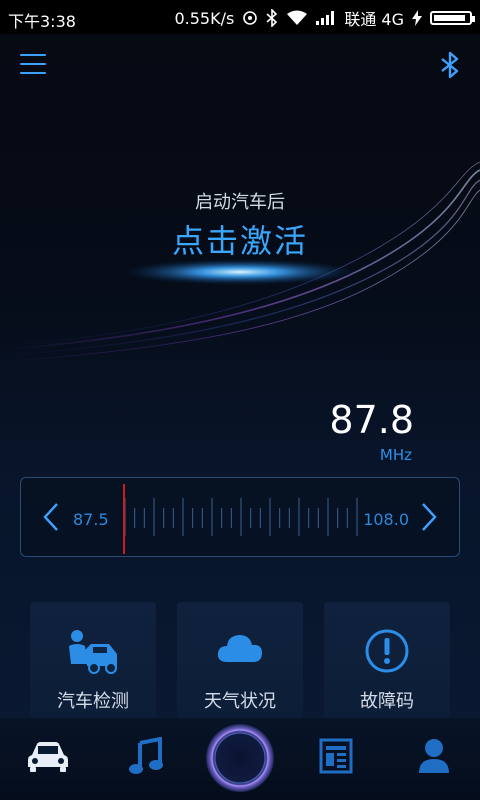 This screenshot has width=480, height=800. What do you see at coordinates (93, 701) in the screenshot?
I see `car-check-label: 汽车检测` at bounding box center [93, 701].